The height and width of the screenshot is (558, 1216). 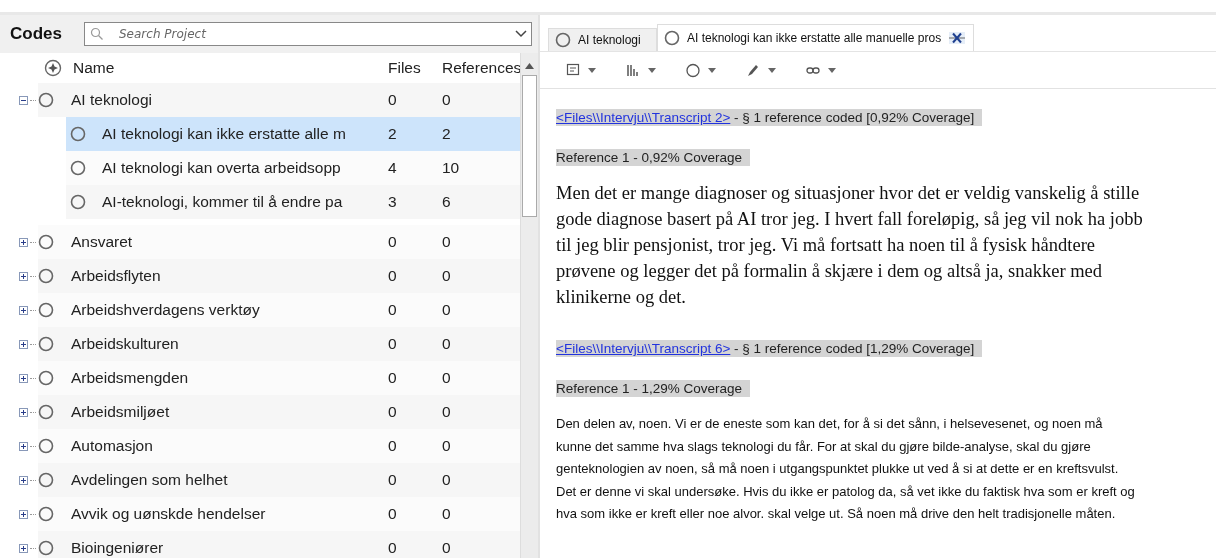 What do you see at coordinates (121, 412) in the screenshot?
I see `code-name: Arbeidsmiljøet` at bounding box center [121, 412].